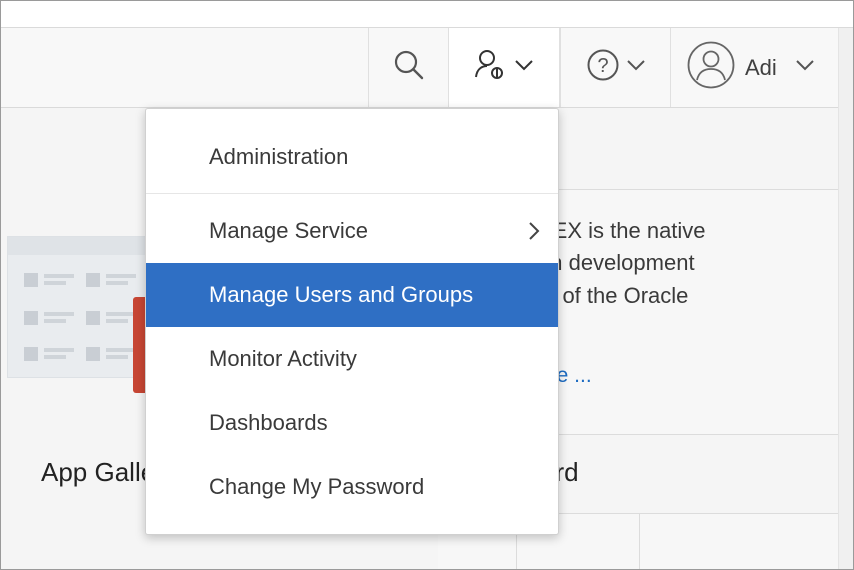 This screenshot has height=570, width=854. What do you see at coordinates (613, 295) in the screenshot?
I see `info-text-line: rk of the Oracle` at bounding box center [613, 295].